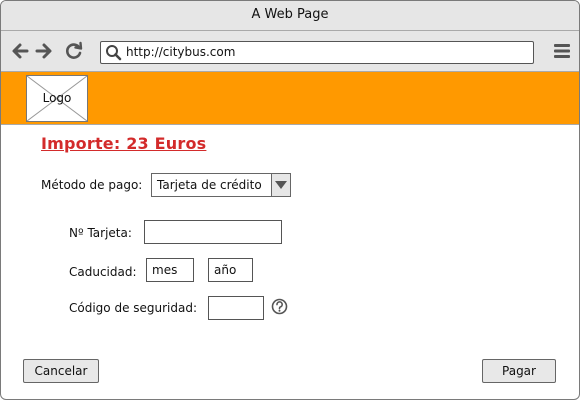 This screenshot has width=580, height=400. I want to click on card-number-label: Nº Tarjeta:, so click(100, 233).